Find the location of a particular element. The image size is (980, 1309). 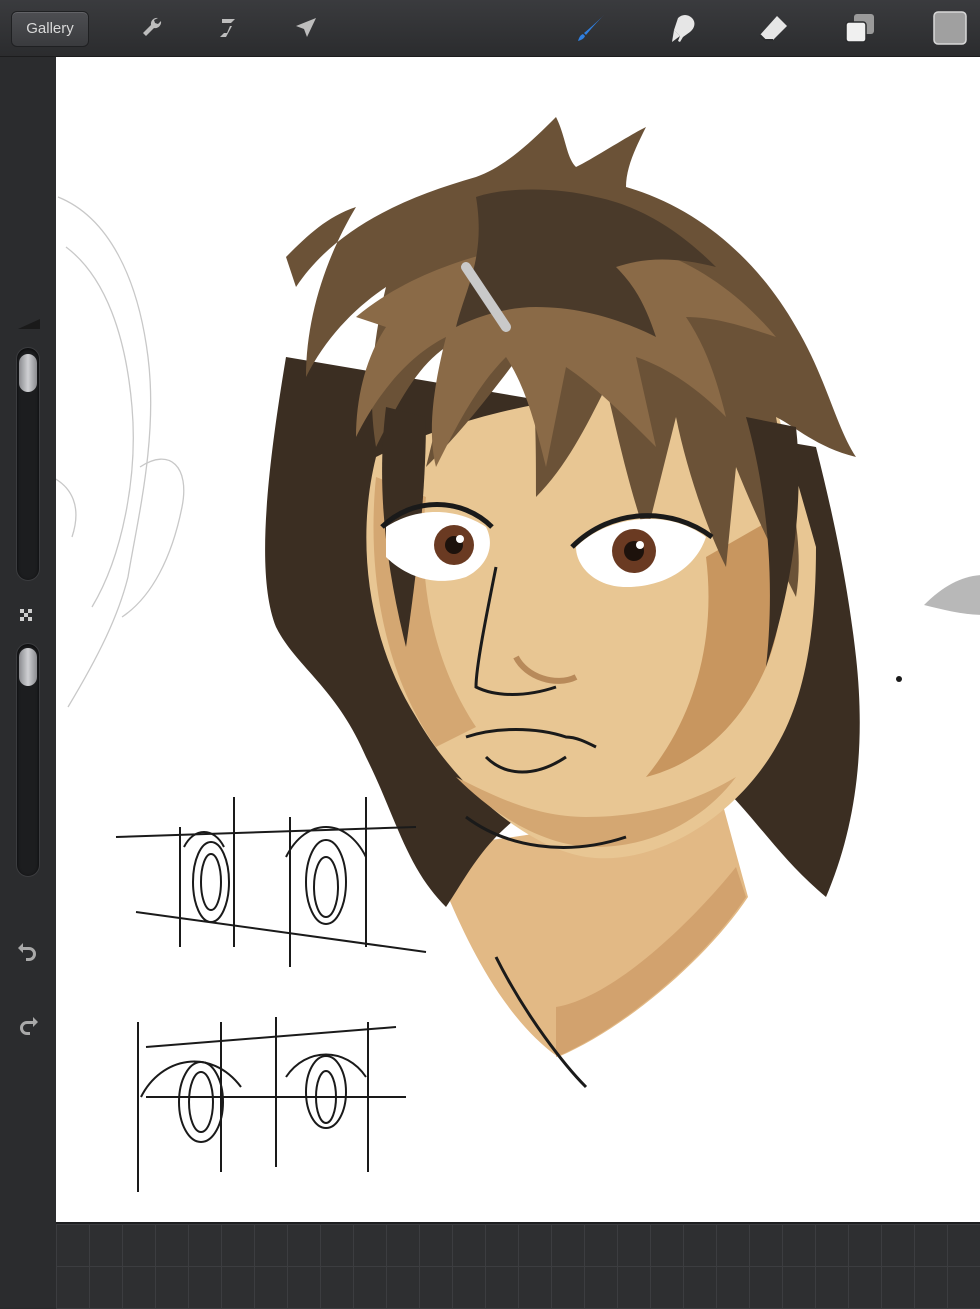

brush-icon is located at coordinates (592, 28).